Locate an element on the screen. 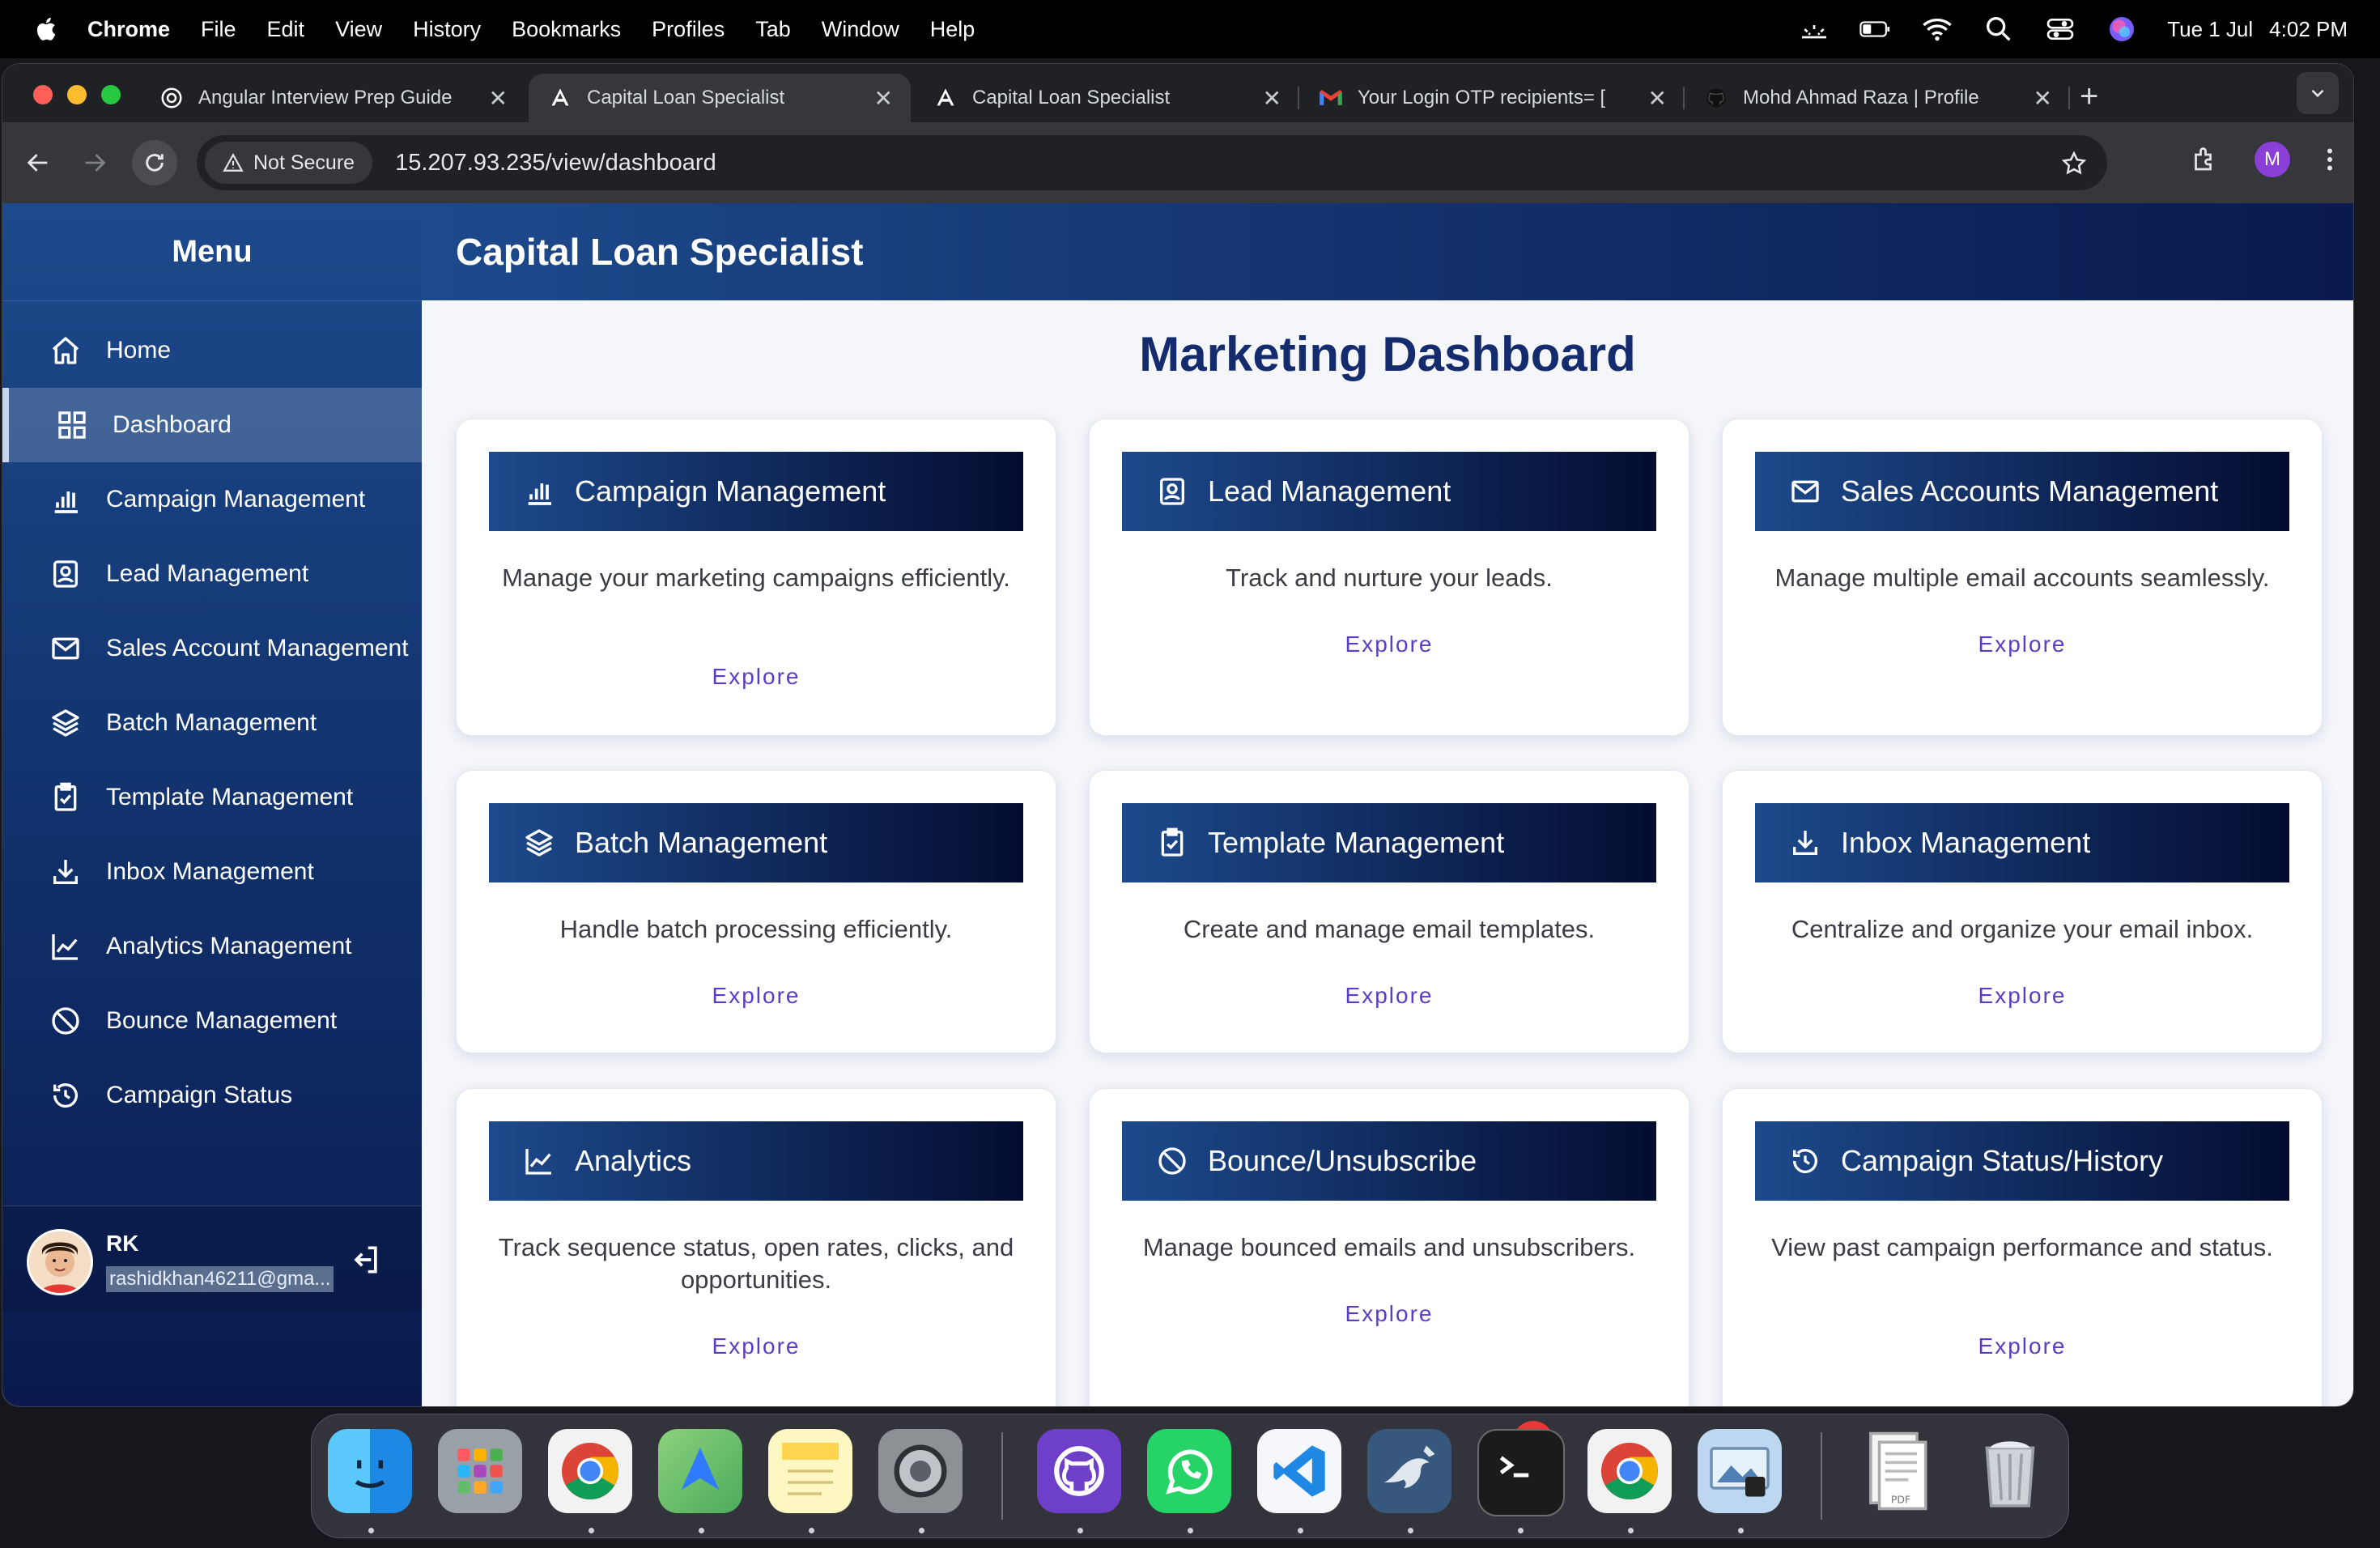 Image resolution: width=2380 pixels, height=1548 pixels. sidebar-item-sales-account-management: Sales Account Management is located at coordinates (212, 648).